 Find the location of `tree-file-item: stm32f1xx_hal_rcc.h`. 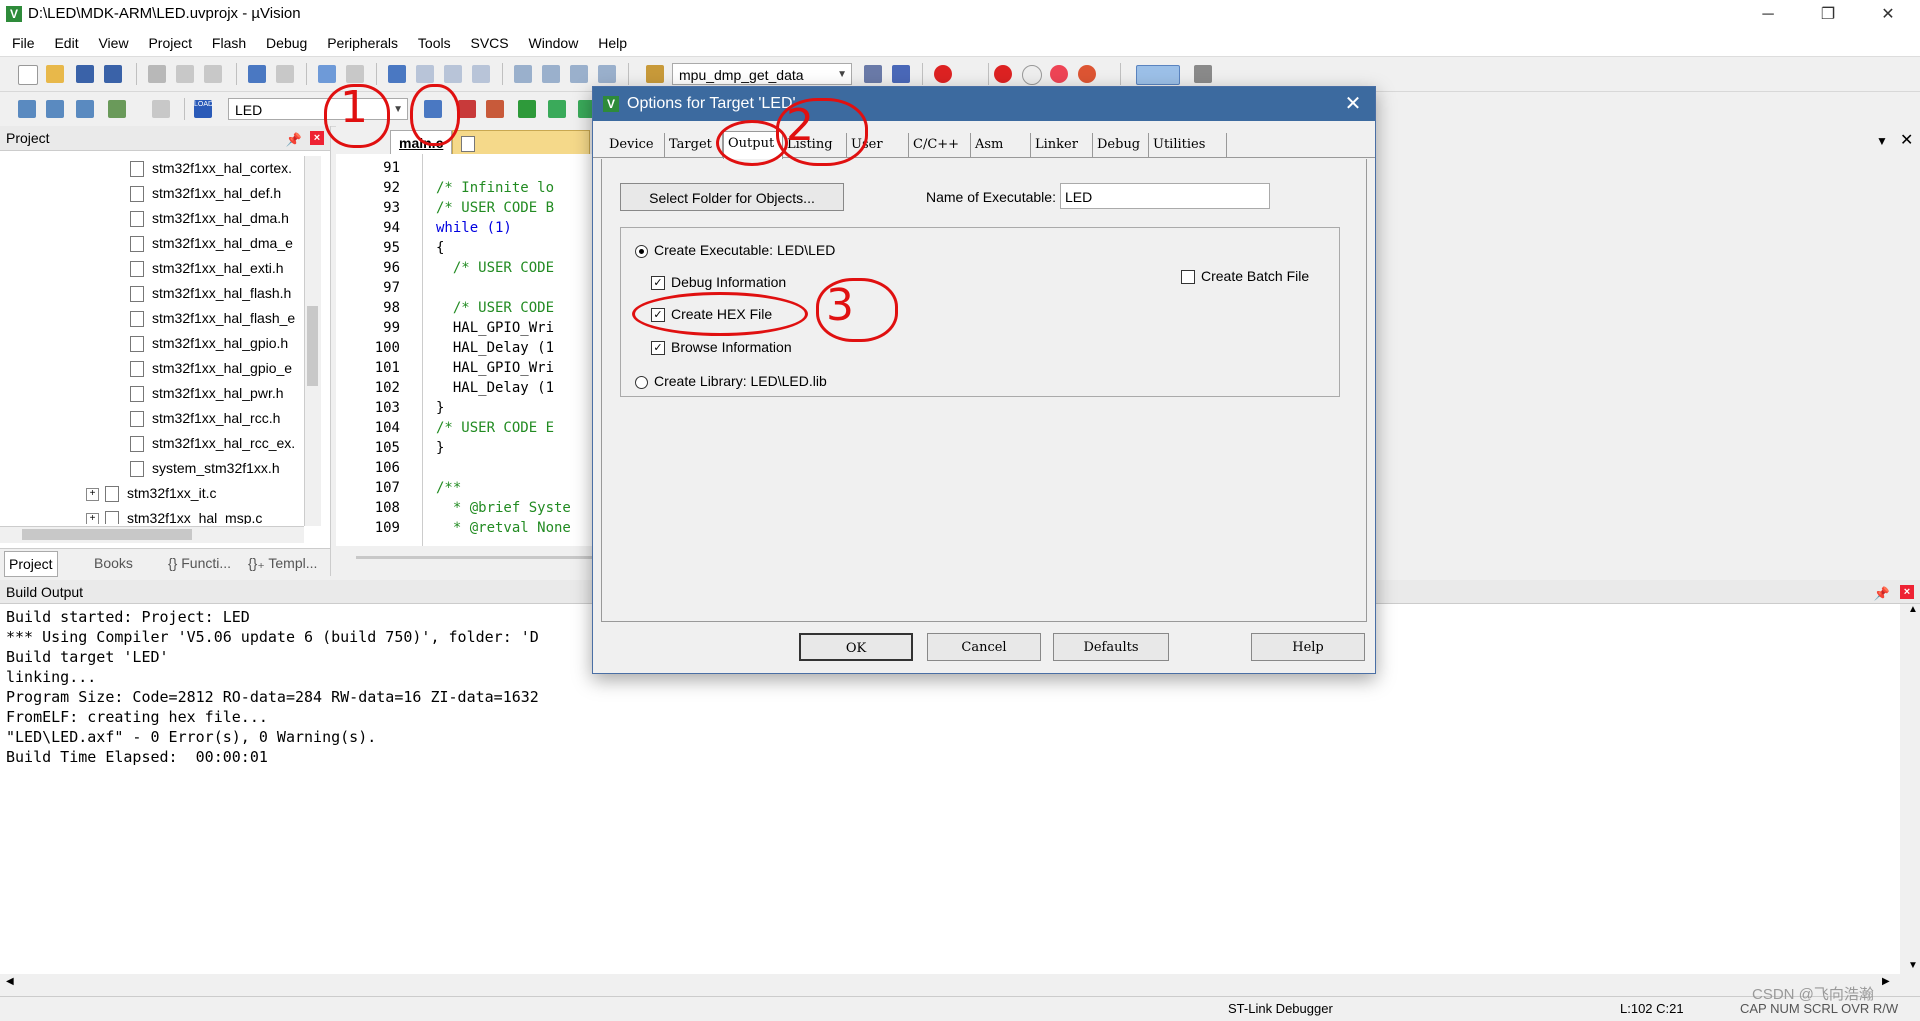

tree-file-item: stm32f1xx_hal_rcc.h is located at coordinates (205, 418).